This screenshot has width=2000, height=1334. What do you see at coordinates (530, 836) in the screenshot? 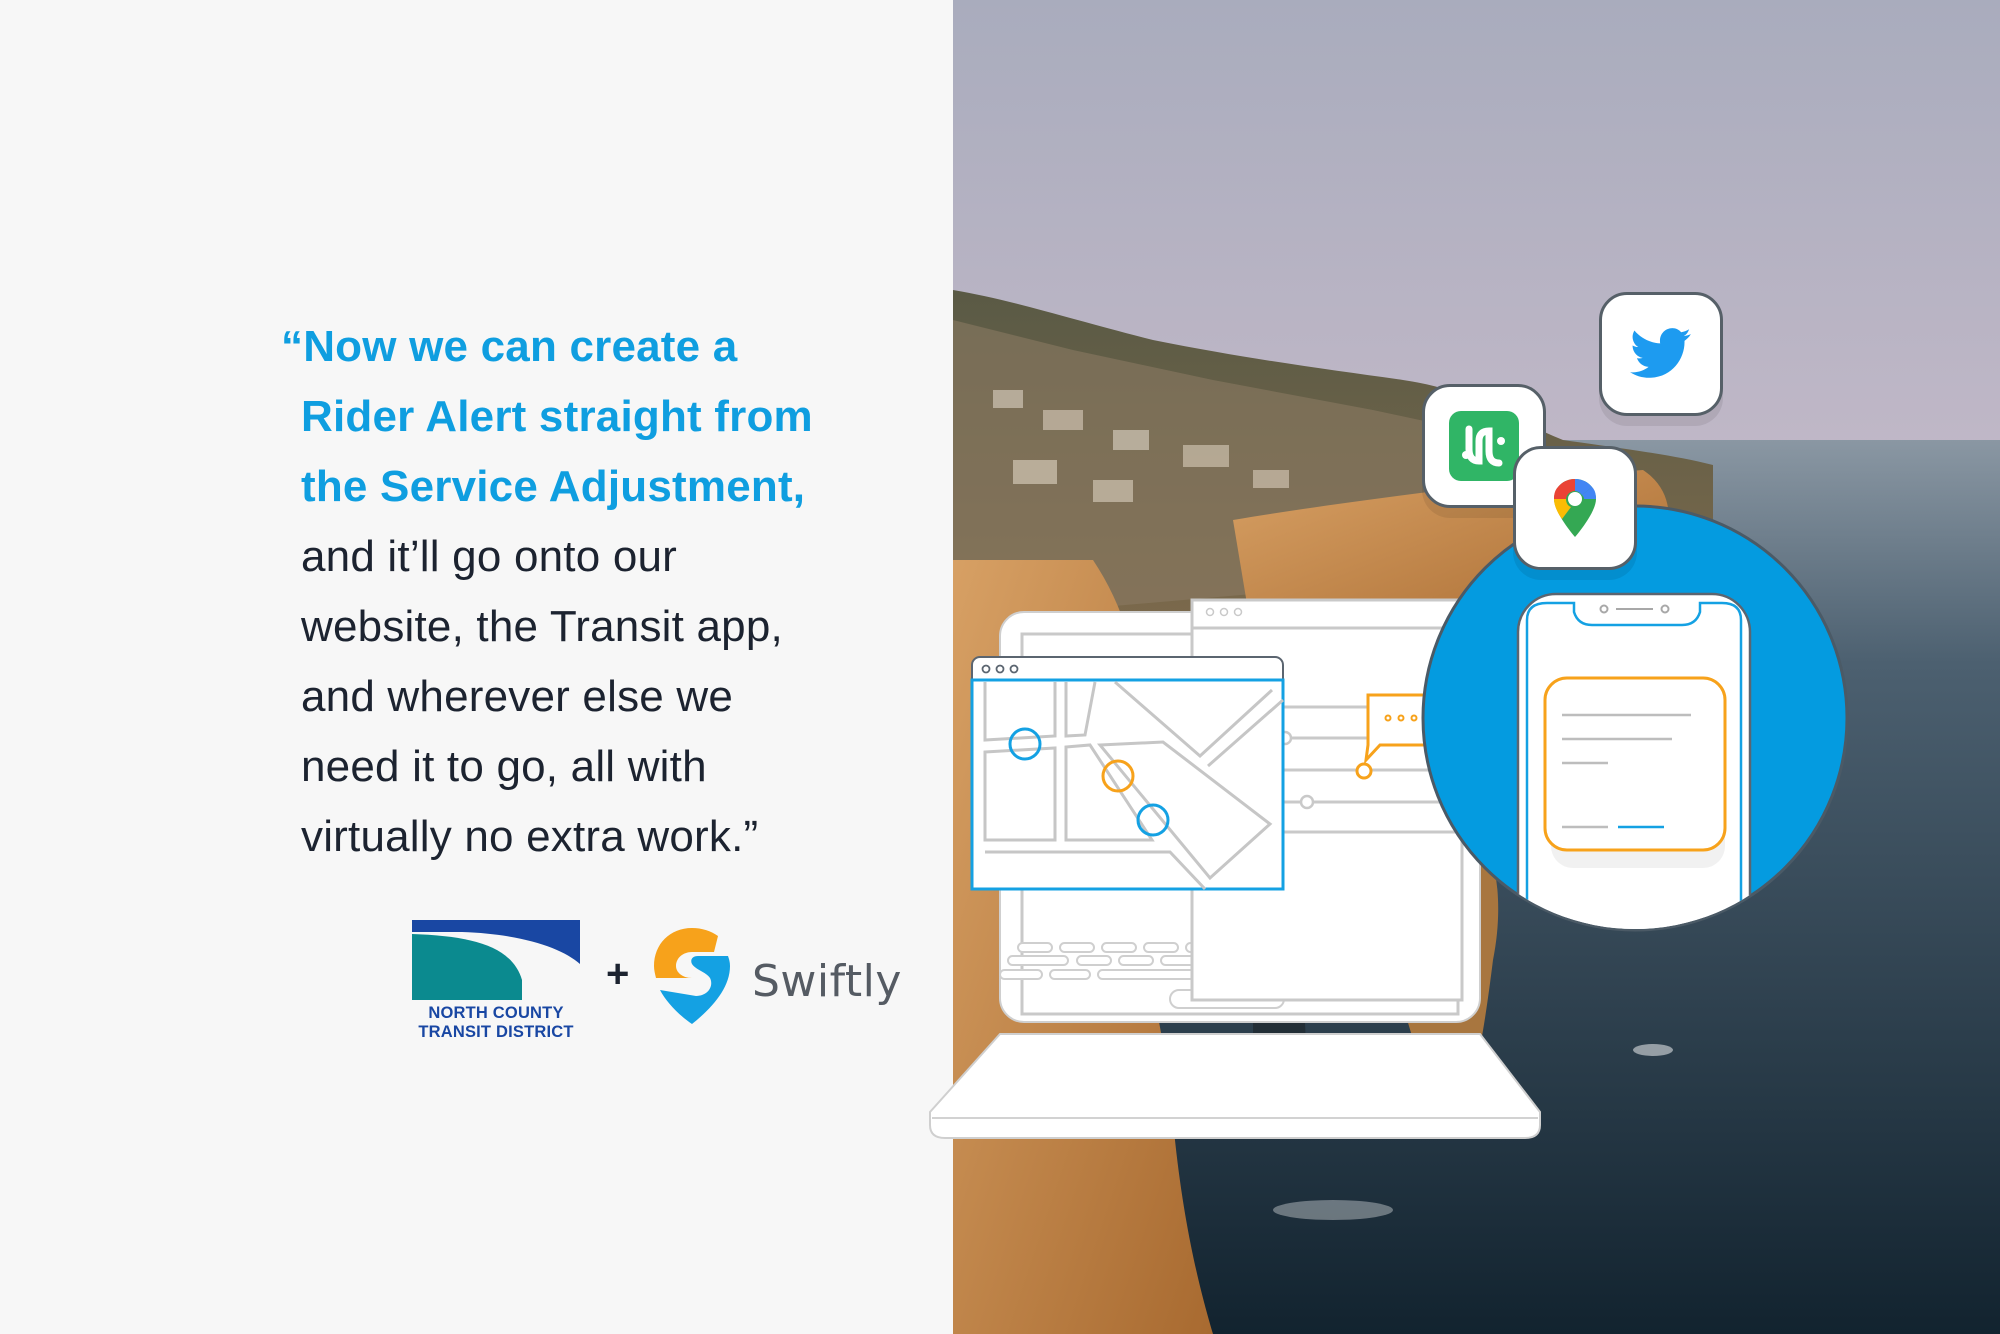
I see `quote-body-line: virtually no extra work.”` at bounding box center [530, 836].